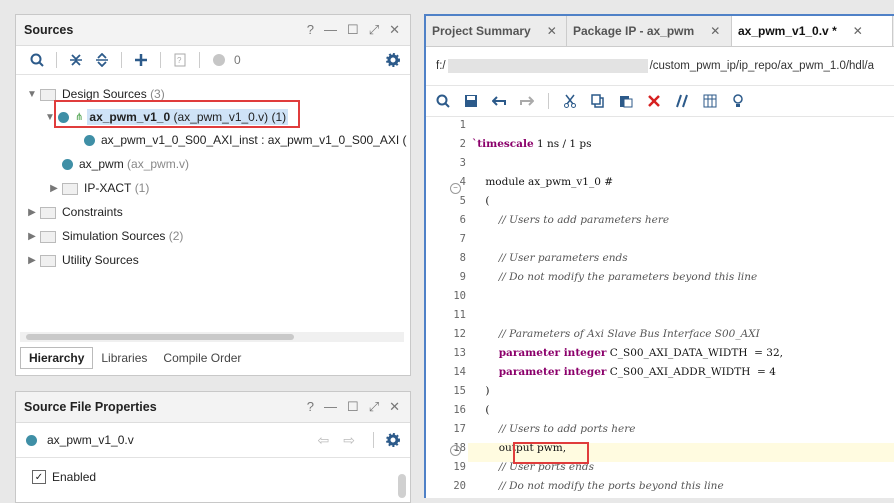  I want to click on scrollbar-thumb, so click(160, 337).